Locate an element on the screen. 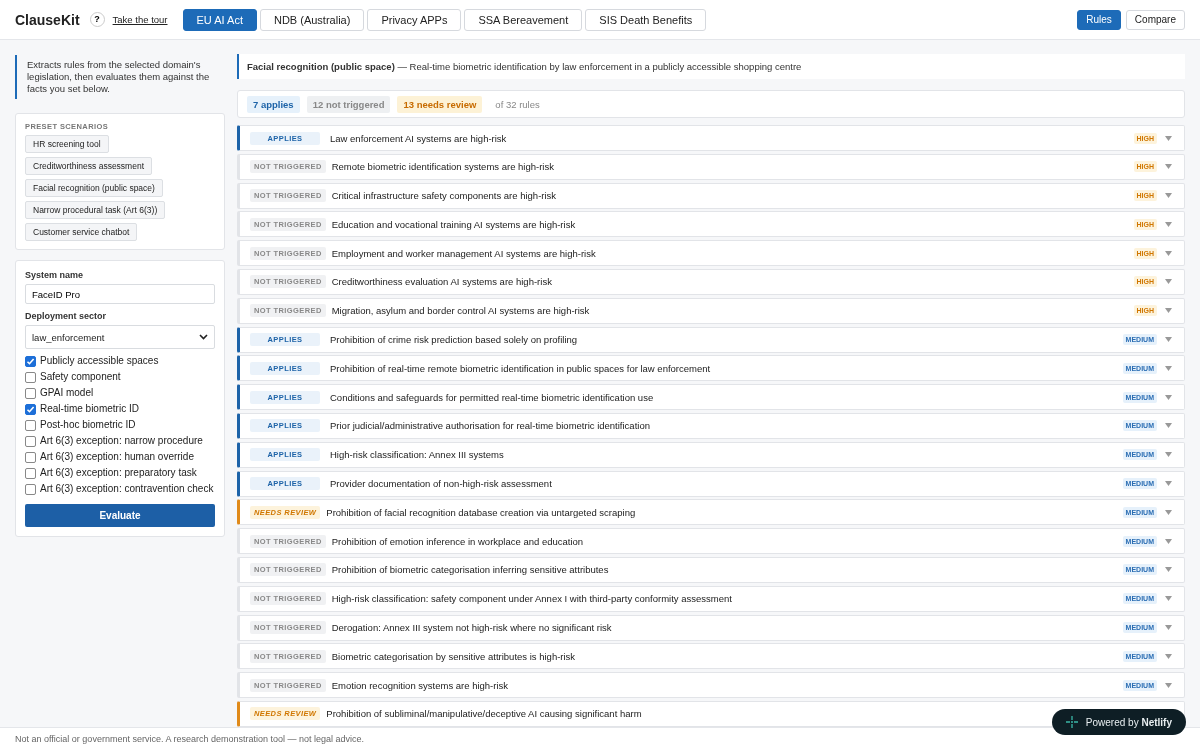 The height and width of the screenshot is (750, 1200). preset-button: Creditworthiness assessment is located at coordinates (88, 166).